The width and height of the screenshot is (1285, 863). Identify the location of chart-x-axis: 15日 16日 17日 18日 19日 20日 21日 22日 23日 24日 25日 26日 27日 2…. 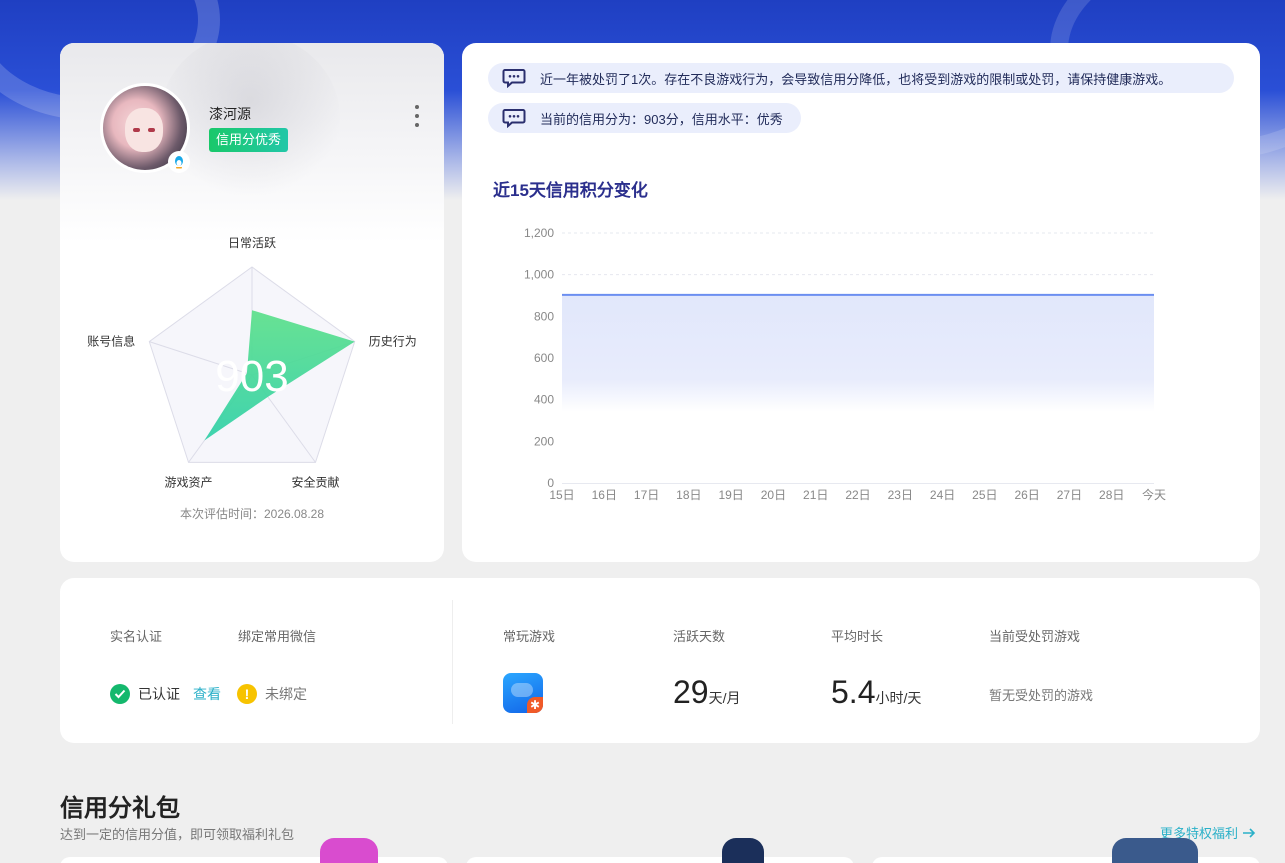
(857, 494).